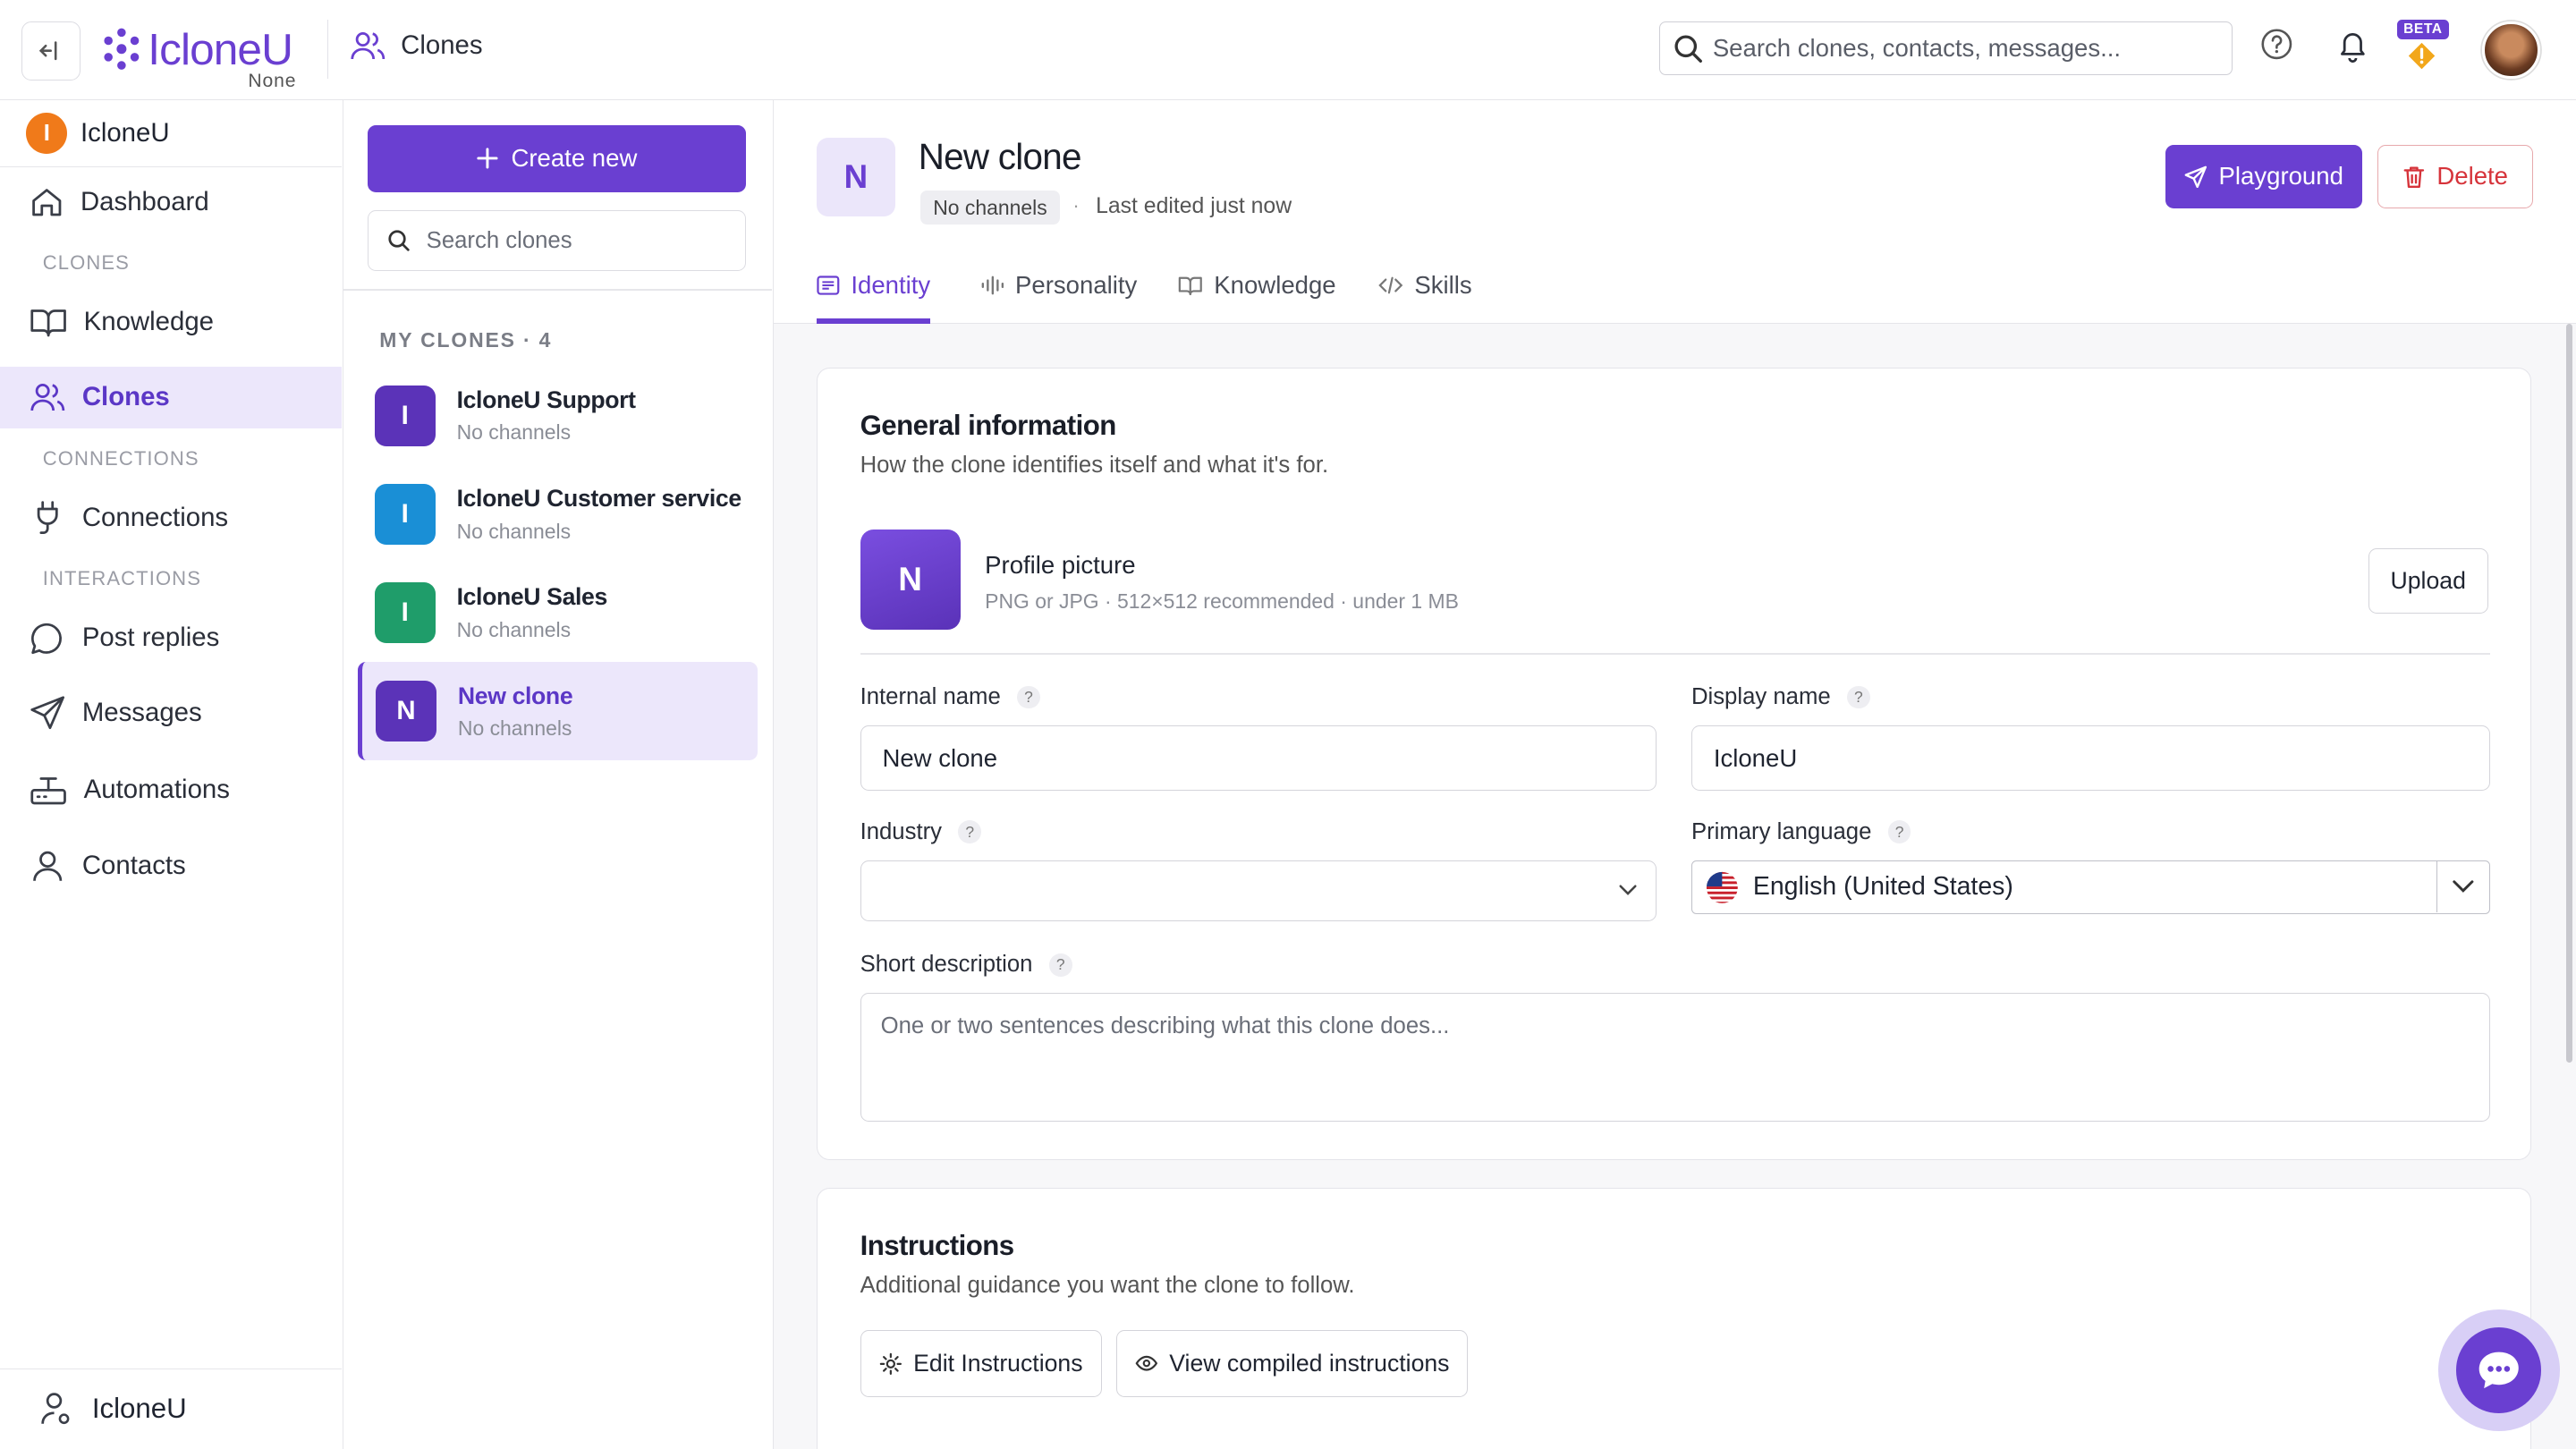 Image resolution: width=2576 pixels, height=1449 pixels. I want to click on search-icon, so click(398, 240).